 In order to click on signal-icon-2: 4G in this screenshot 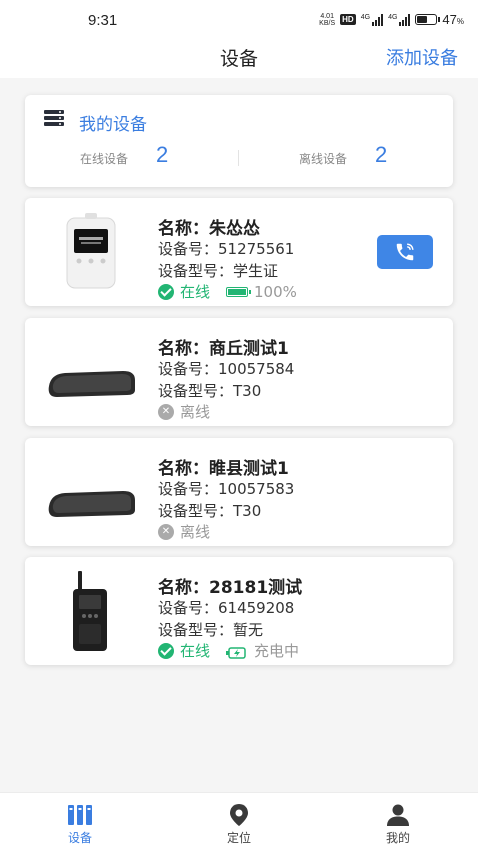, I will do `click(399, 19)`.